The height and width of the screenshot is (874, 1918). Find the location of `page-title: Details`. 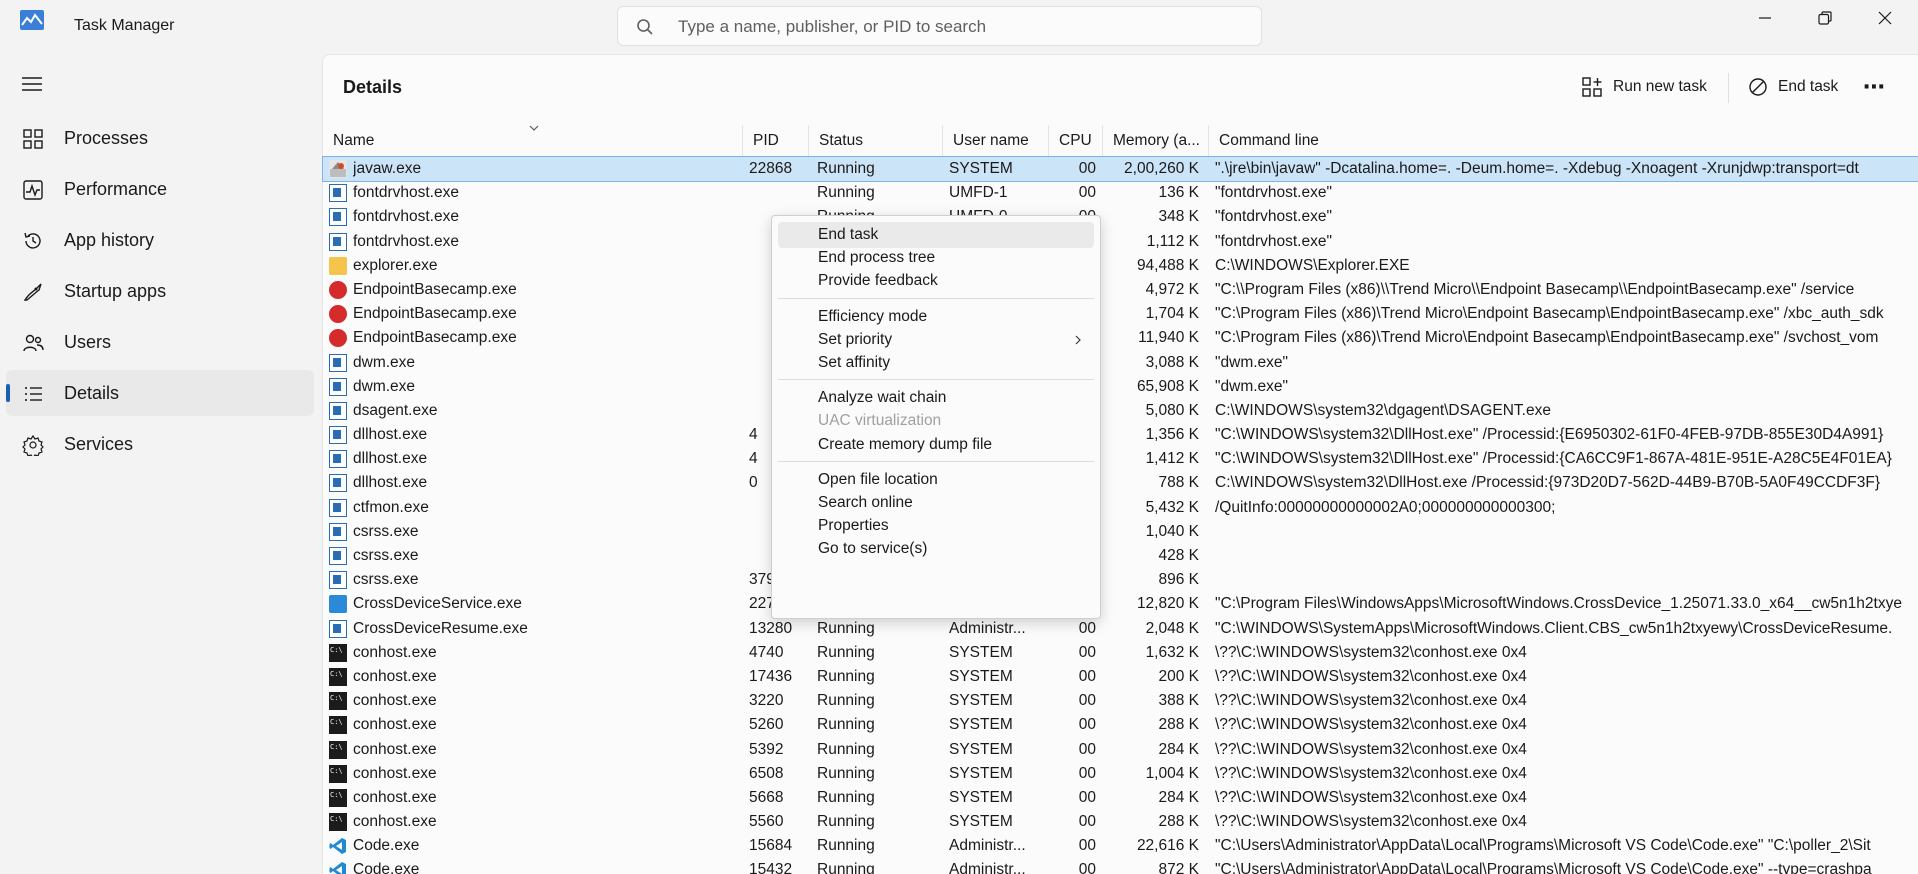

page-title: Details is located at coordinates (373, 87).